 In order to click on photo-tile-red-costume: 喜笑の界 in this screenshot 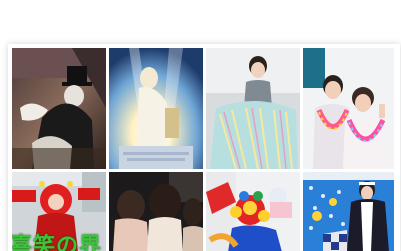, I will do `click(59, 211)`.